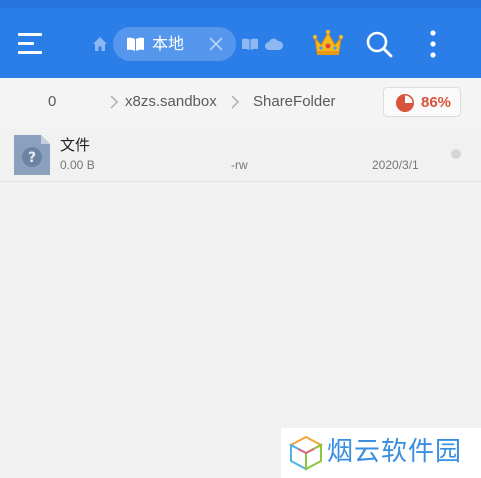  What do you see at coordinates (395, 165) in the screenshot?
I see `file-date: 2020/3/1` at bounding box center [395, 165].